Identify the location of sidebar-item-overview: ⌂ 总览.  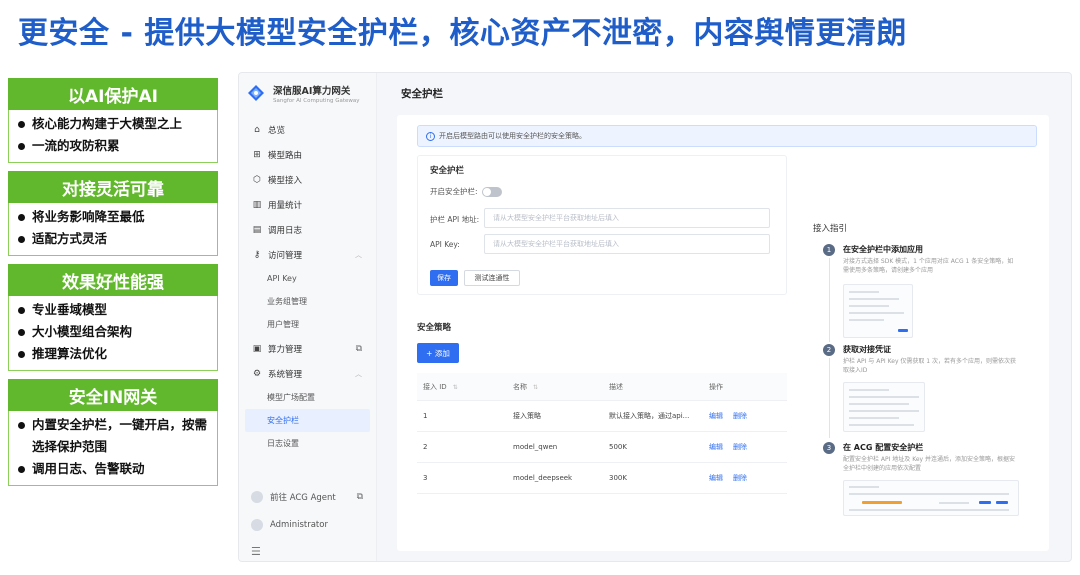
(307, 129).